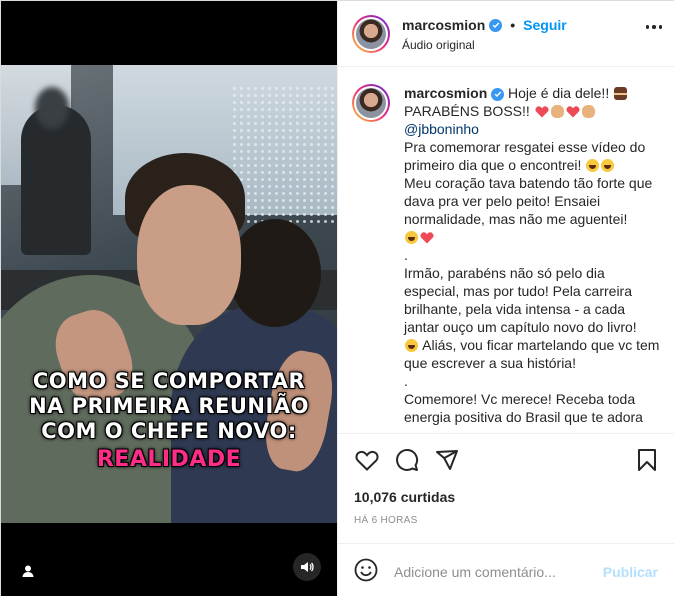 The width and height of the screenshot is (674, 596). Describe the element at coordinates (189, 255) in the screenshot. I see `person-smiling-face` at that location.